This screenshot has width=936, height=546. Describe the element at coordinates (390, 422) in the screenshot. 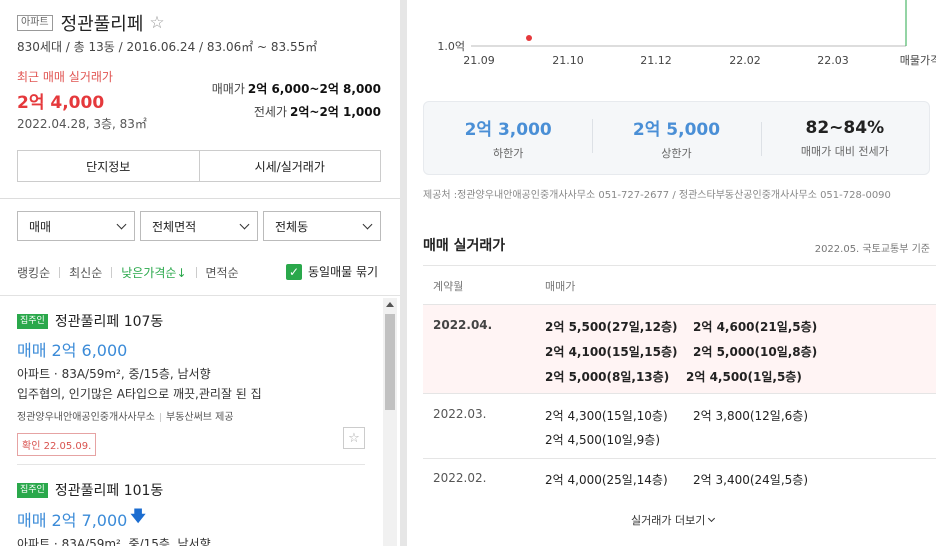

I see `listing-scrollbar` at that location.